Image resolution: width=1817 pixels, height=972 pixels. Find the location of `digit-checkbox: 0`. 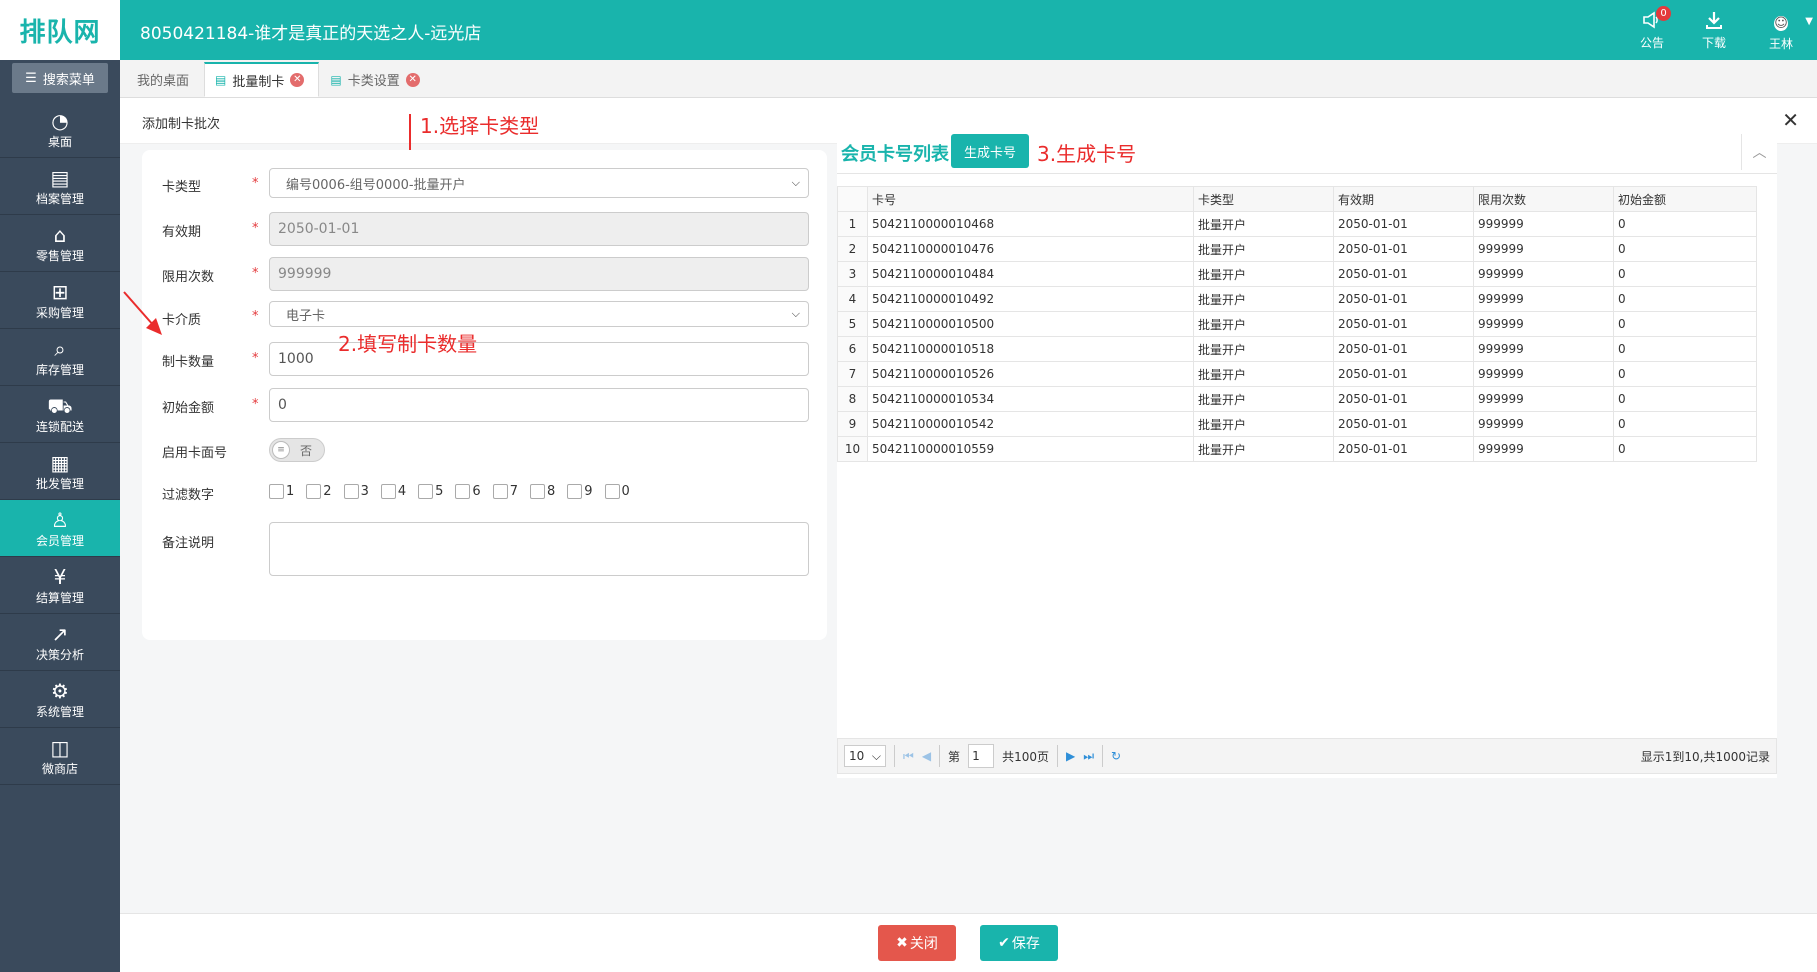

digit-checkbox: 0 is located at coordinates (617, 491).